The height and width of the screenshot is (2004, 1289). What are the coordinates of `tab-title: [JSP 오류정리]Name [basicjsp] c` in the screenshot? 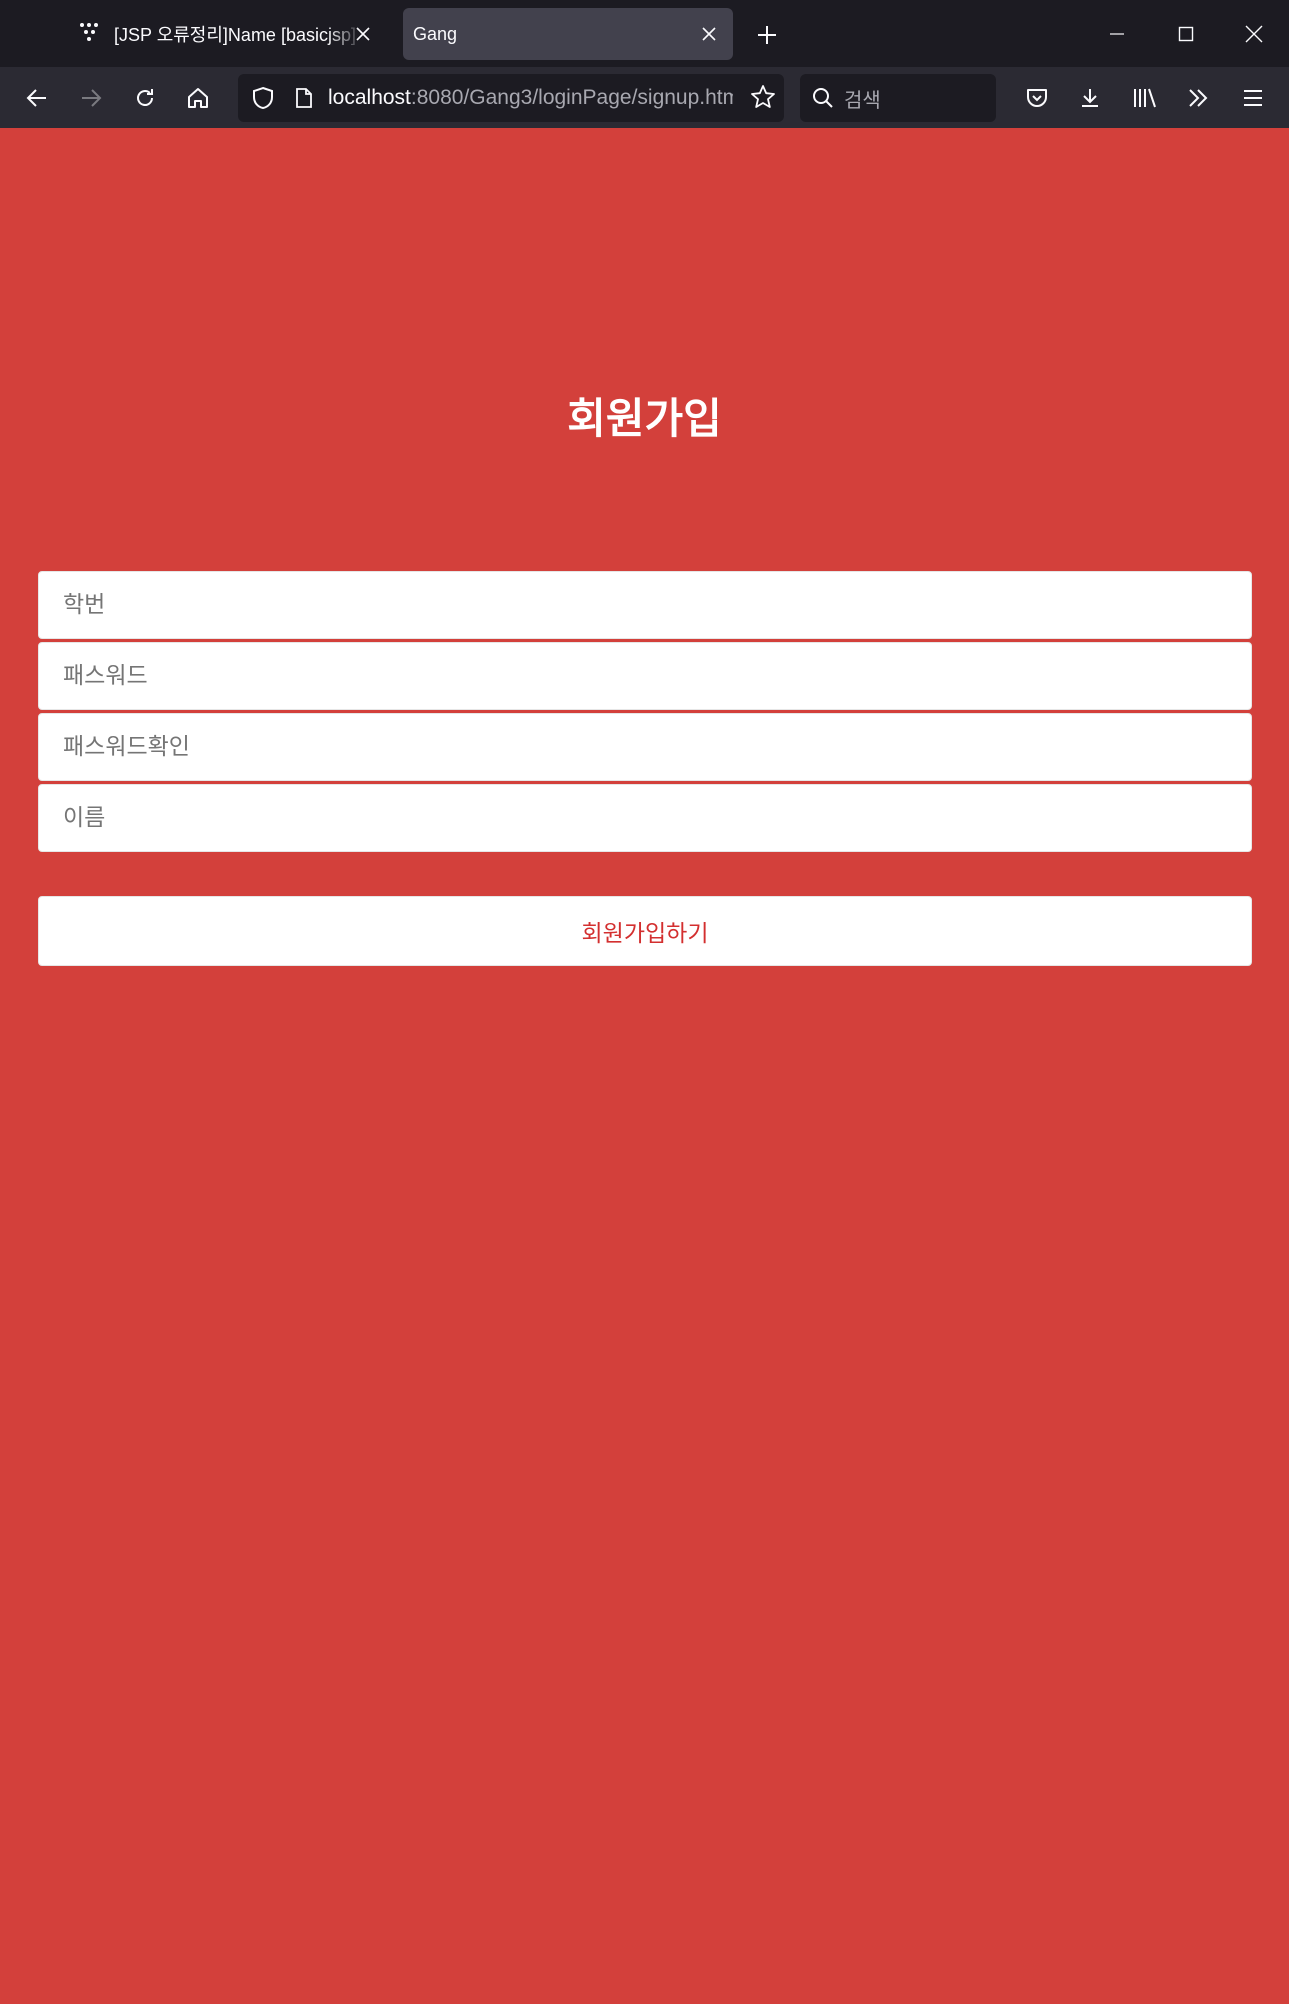 It's located at (239, 35).